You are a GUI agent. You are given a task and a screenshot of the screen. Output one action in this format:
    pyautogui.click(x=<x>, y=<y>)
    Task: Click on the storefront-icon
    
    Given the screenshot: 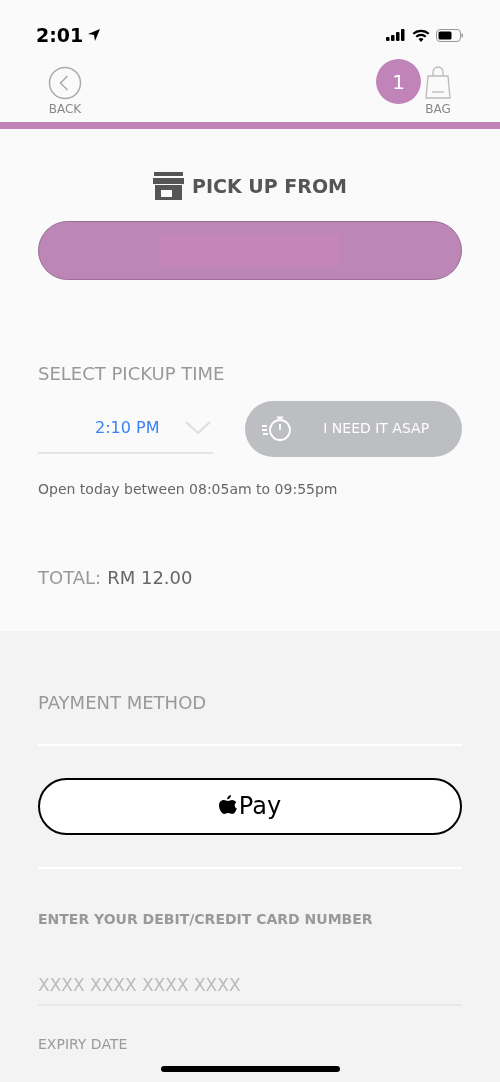 What is the action you would take?
    pyautogui.click(x=169, y=186)
    